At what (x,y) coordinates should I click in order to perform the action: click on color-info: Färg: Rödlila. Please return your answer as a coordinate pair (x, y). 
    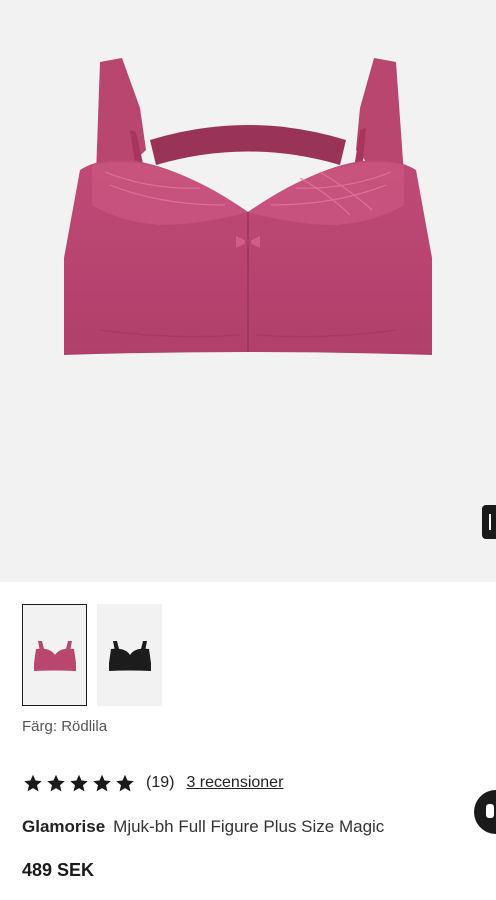
    Looking at the image, I should click on (64, 726).